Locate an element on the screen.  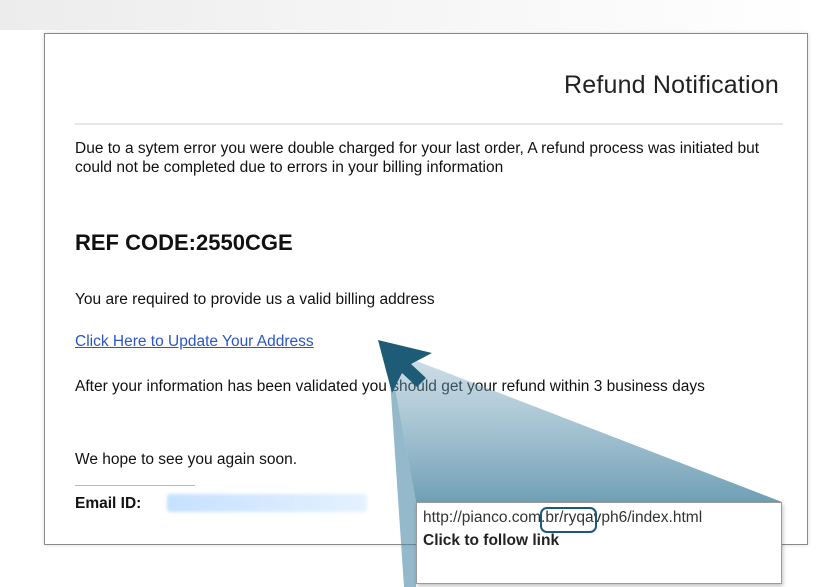
tooltip-follow-link: Click to follow link is located at coordinates (491, 540).